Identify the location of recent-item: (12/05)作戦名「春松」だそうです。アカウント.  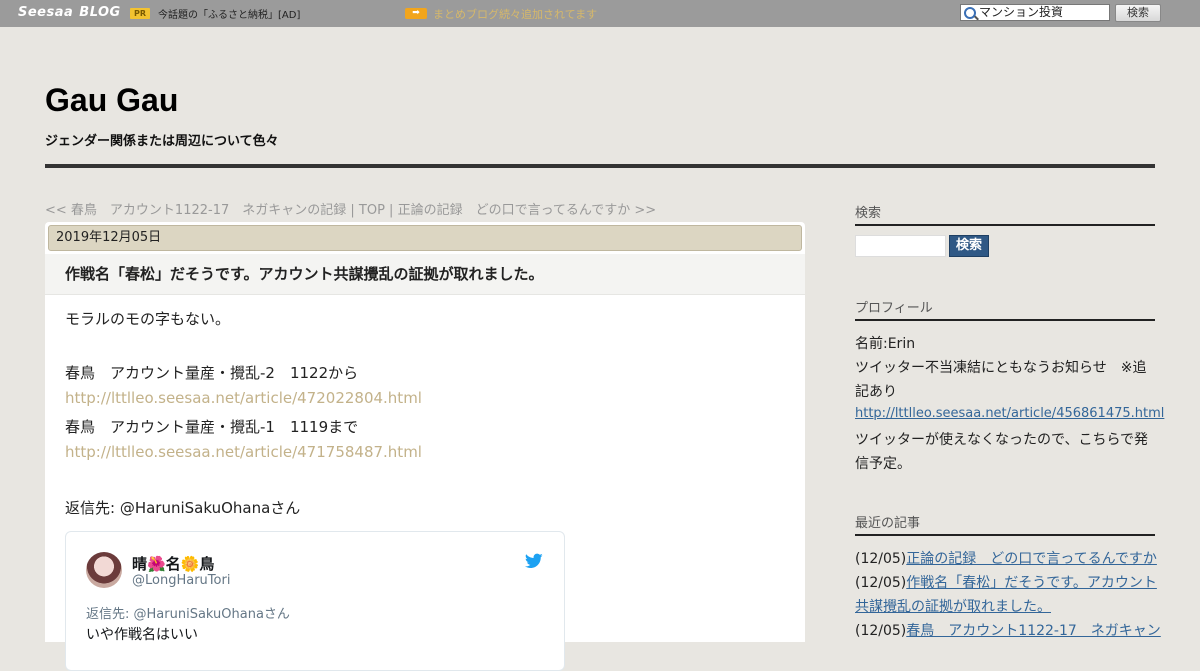
(1006, 582).